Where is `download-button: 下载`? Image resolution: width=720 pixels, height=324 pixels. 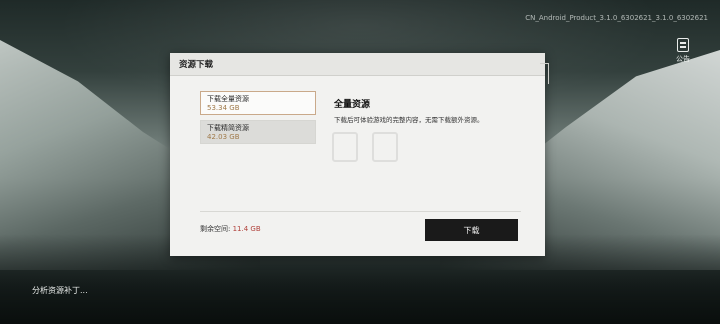
download-button: 下载 is located at coordinates (471, 230).